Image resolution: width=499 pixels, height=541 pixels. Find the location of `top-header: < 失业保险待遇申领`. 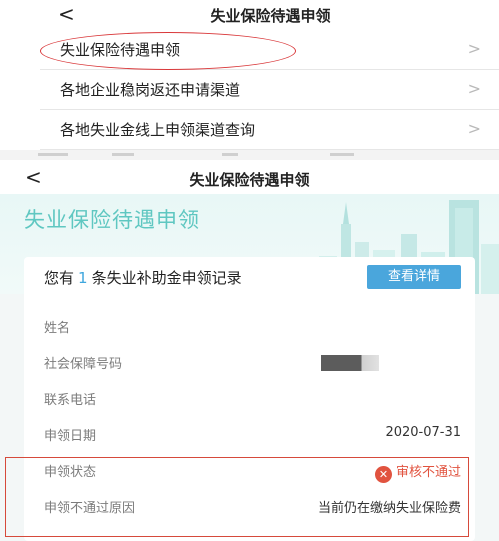

top-header: < 失业保险待遇申领 is located at coordinates (249, 16).